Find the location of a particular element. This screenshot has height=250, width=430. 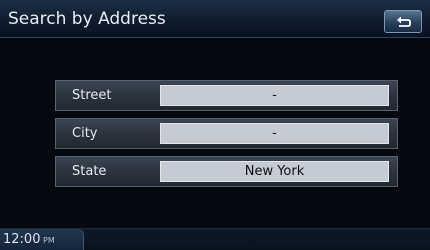

street-field: - is located at coordinates (274, 95).